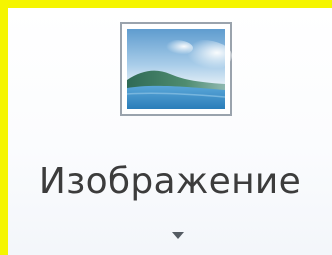 The height and width of the screenshot is (255, 332). What do you see at coordinates (178, 236) in the screenshot?
I see `chevron-down-icon` at bounding box center [178, 236].